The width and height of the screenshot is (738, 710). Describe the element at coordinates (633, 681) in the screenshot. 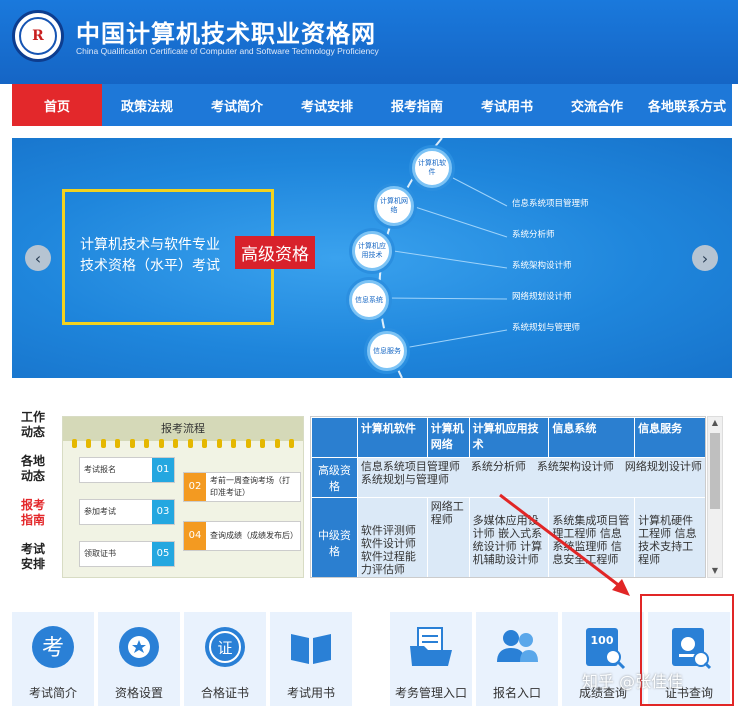

I see `watermark: 知乎 @张佳佳` at that location.